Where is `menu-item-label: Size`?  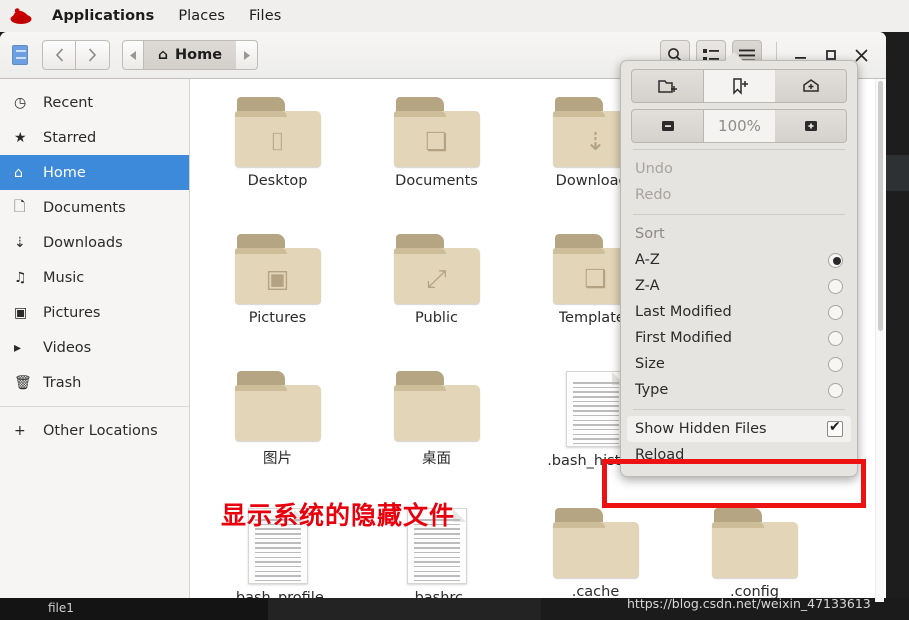 menu-item-label: Size is located at coordinates (650, 364).